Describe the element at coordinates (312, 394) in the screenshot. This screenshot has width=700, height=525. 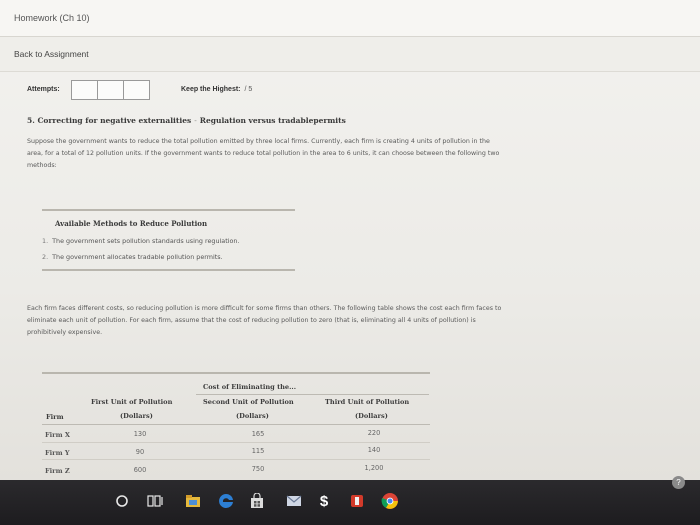
I see `group-header-rule` at that location.